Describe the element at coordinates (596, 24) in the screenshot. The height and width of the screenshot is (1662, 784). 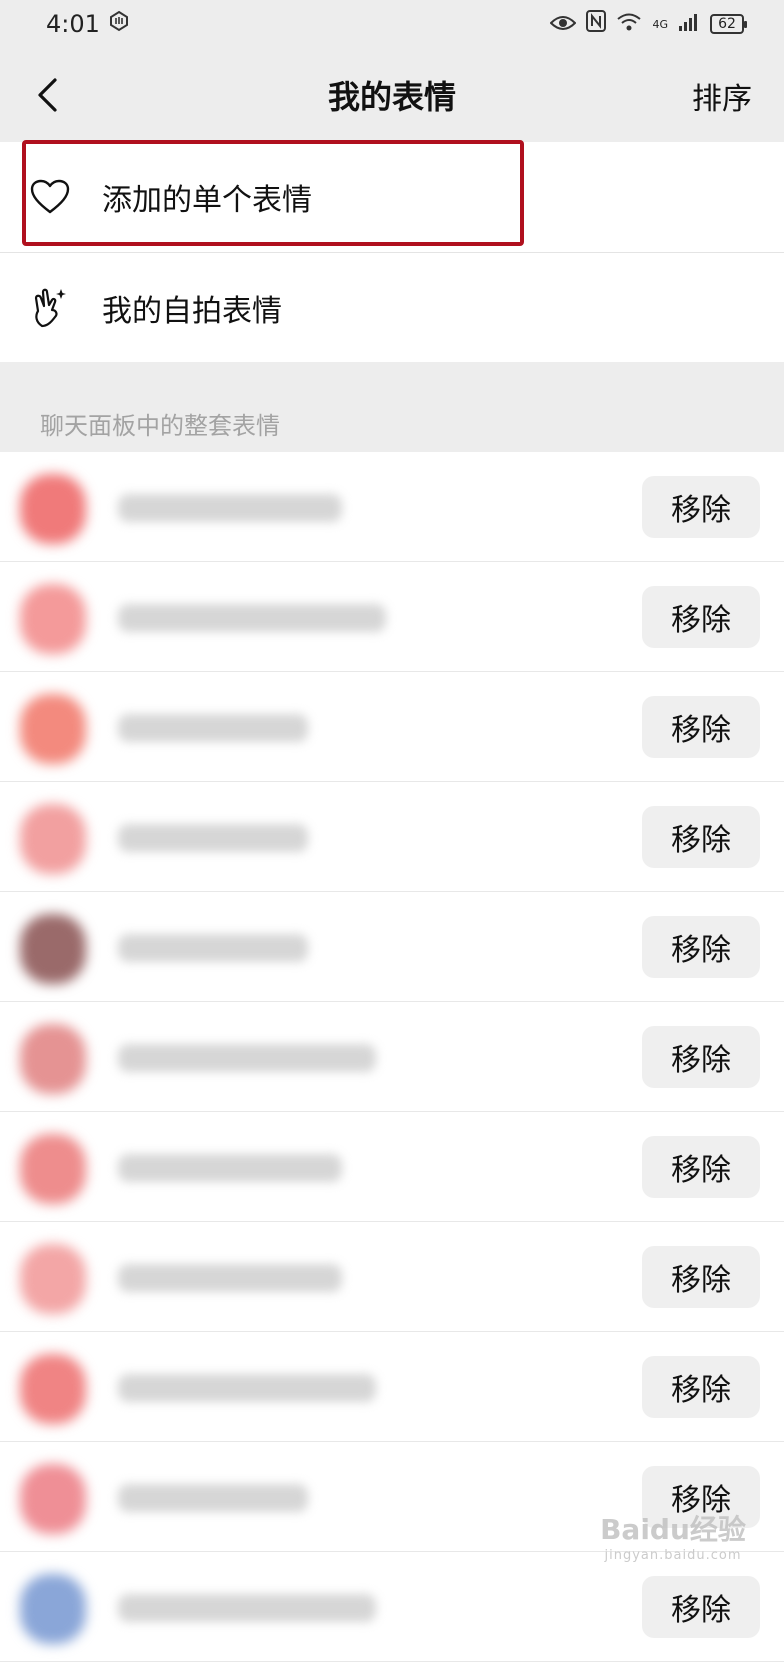
I see `nfc-icon` at that location.